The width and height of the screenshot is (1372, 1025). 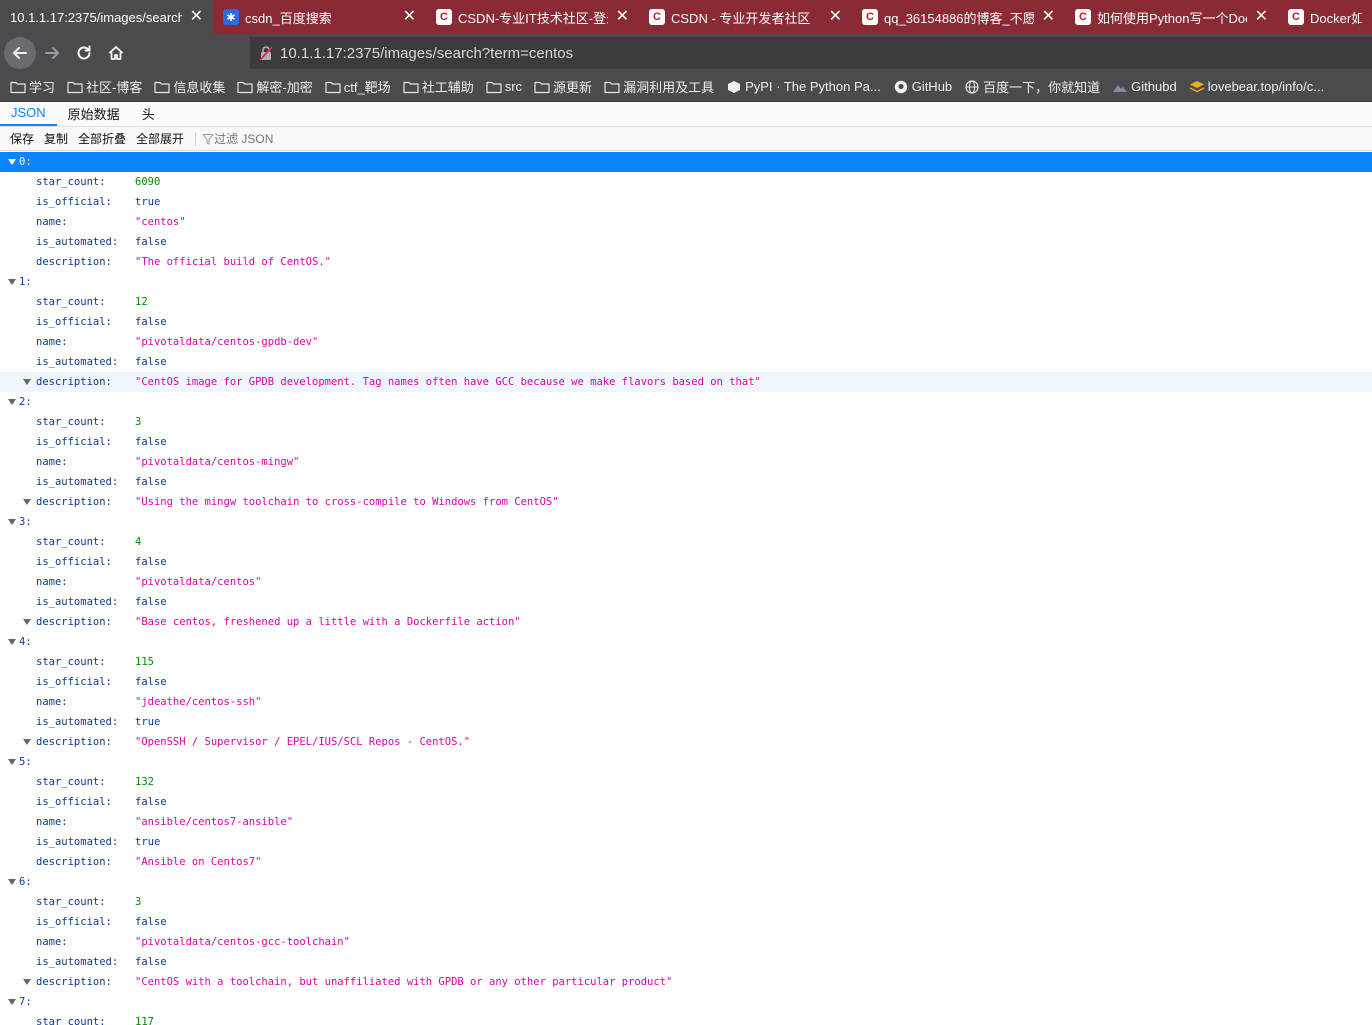 What do you see at coordinates (532, 17) in the screenshot?
I see `browser-tab: C CSDN-专业IT技术社区-登录 ✕` at bounding box center [532, 17].